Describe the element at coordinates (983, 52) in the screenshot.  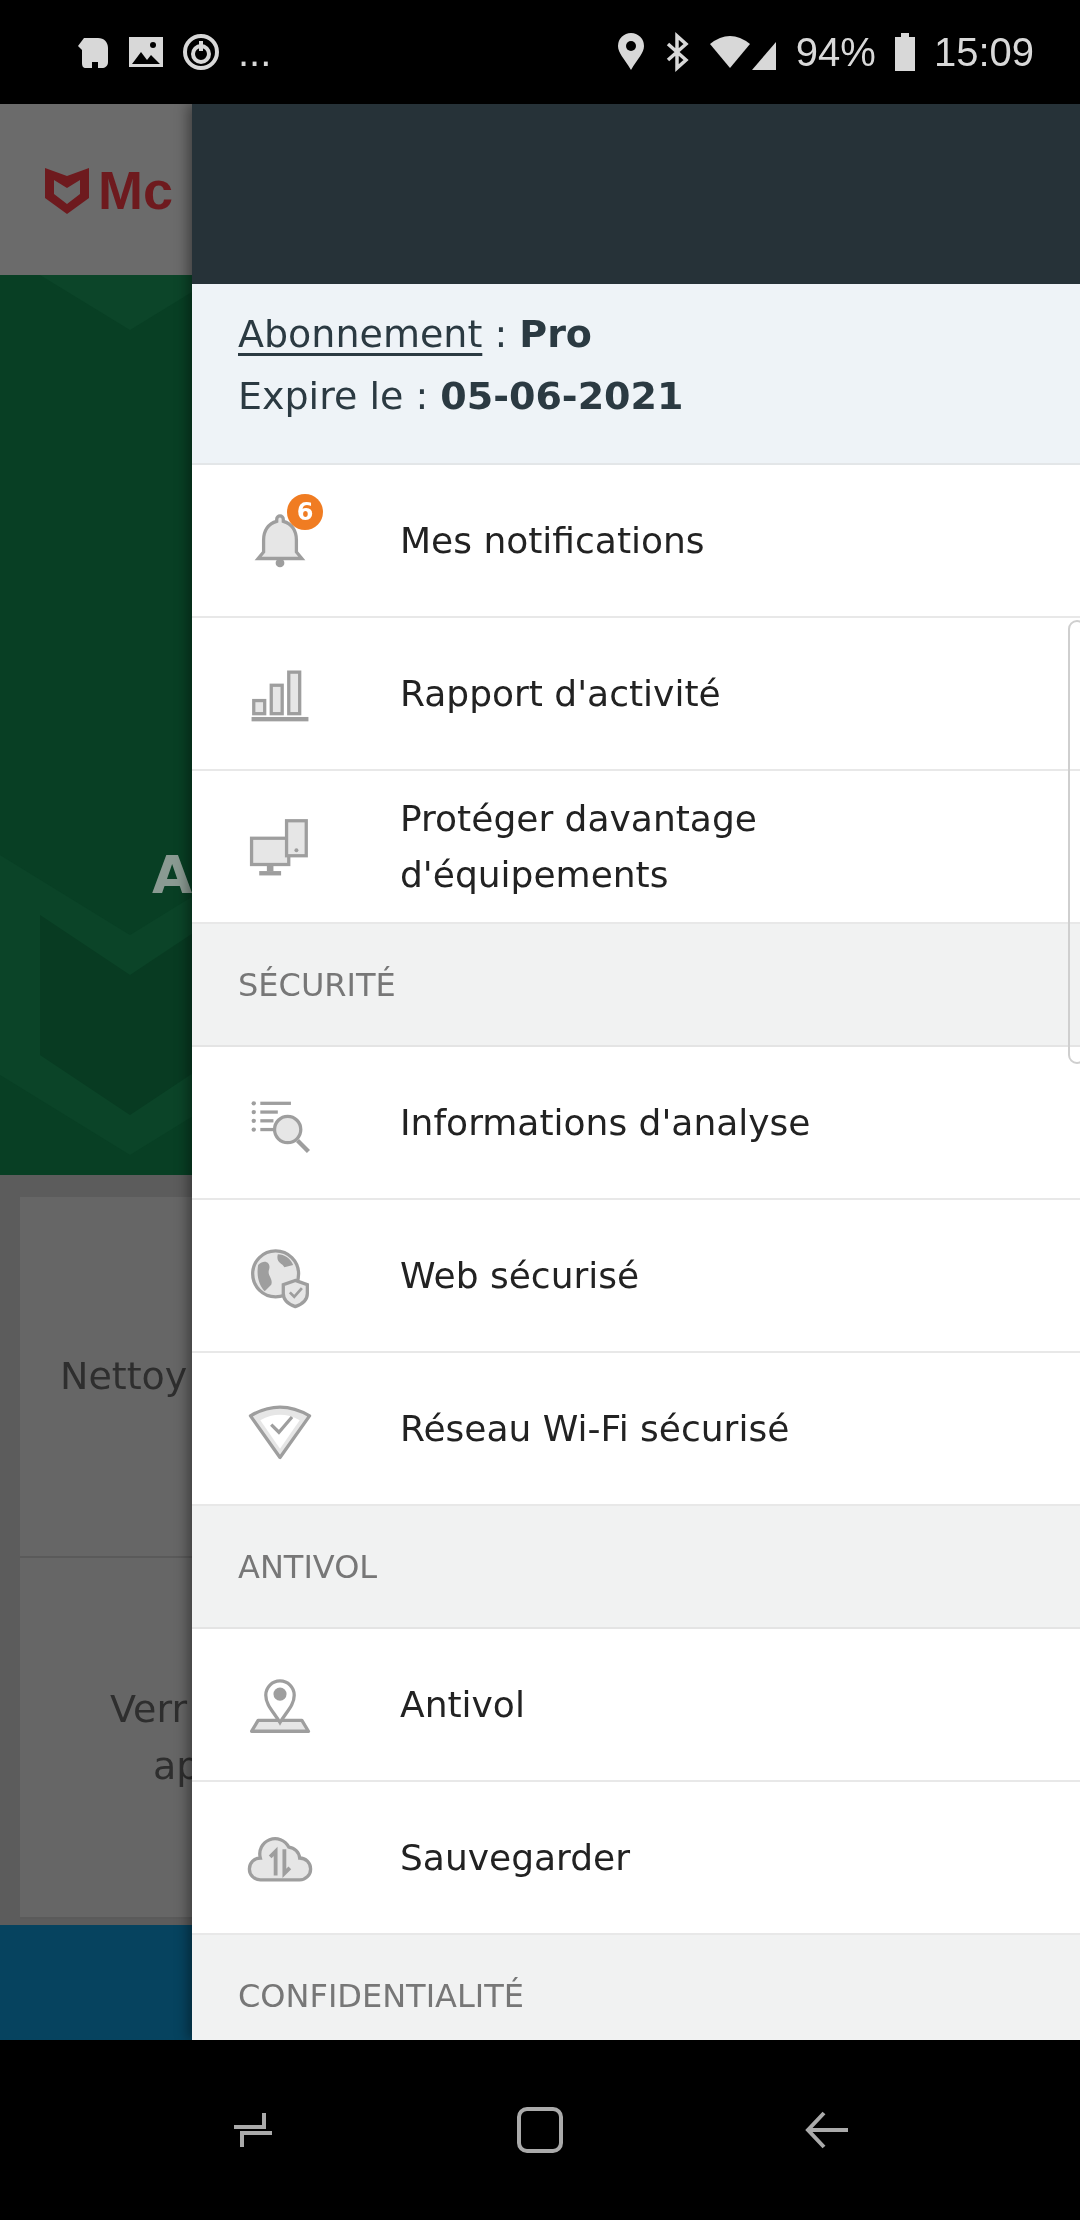
I see `clock: 15:09` at that location.